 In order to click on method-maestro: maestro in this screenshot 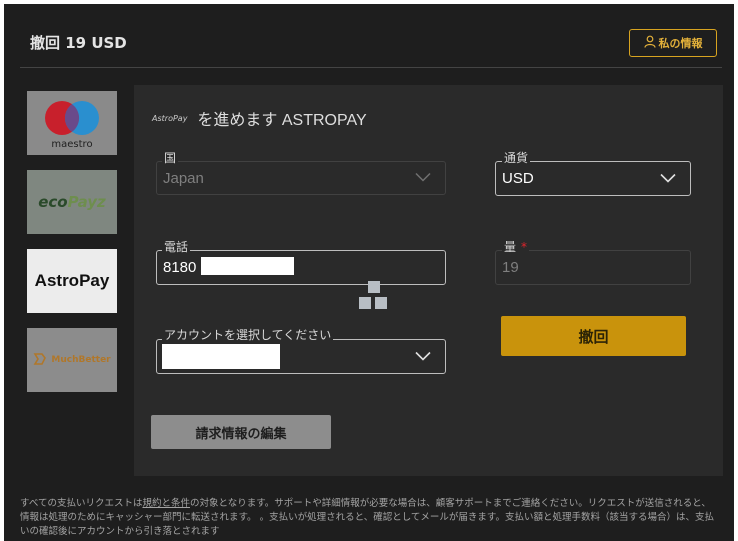, I will do `click(72, 123)`.